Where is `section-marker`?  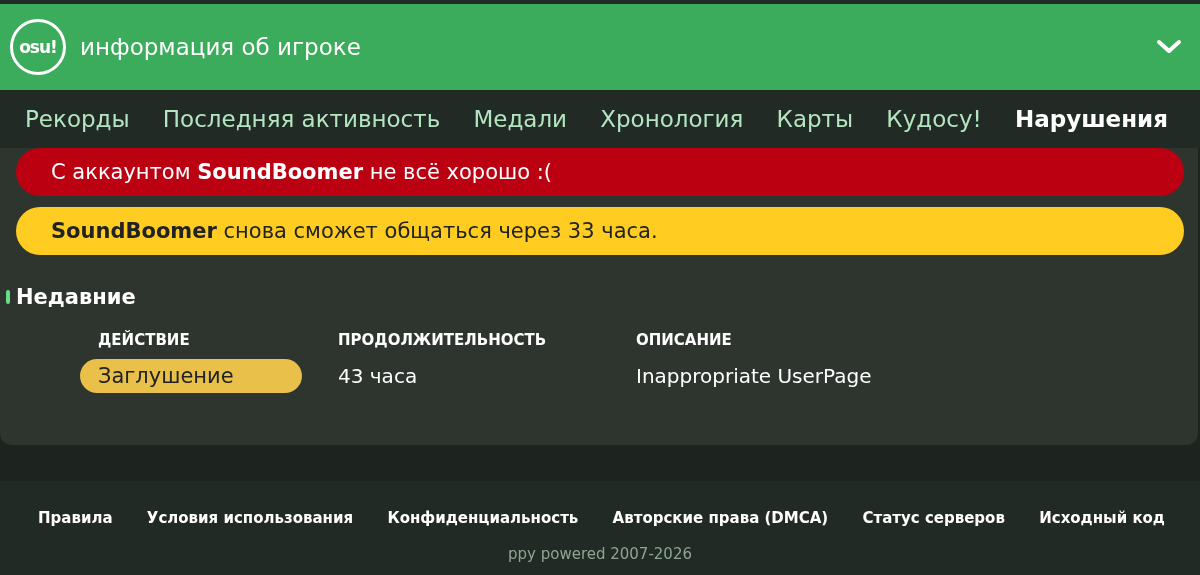 section-marker is located at coordinates (8, 297).